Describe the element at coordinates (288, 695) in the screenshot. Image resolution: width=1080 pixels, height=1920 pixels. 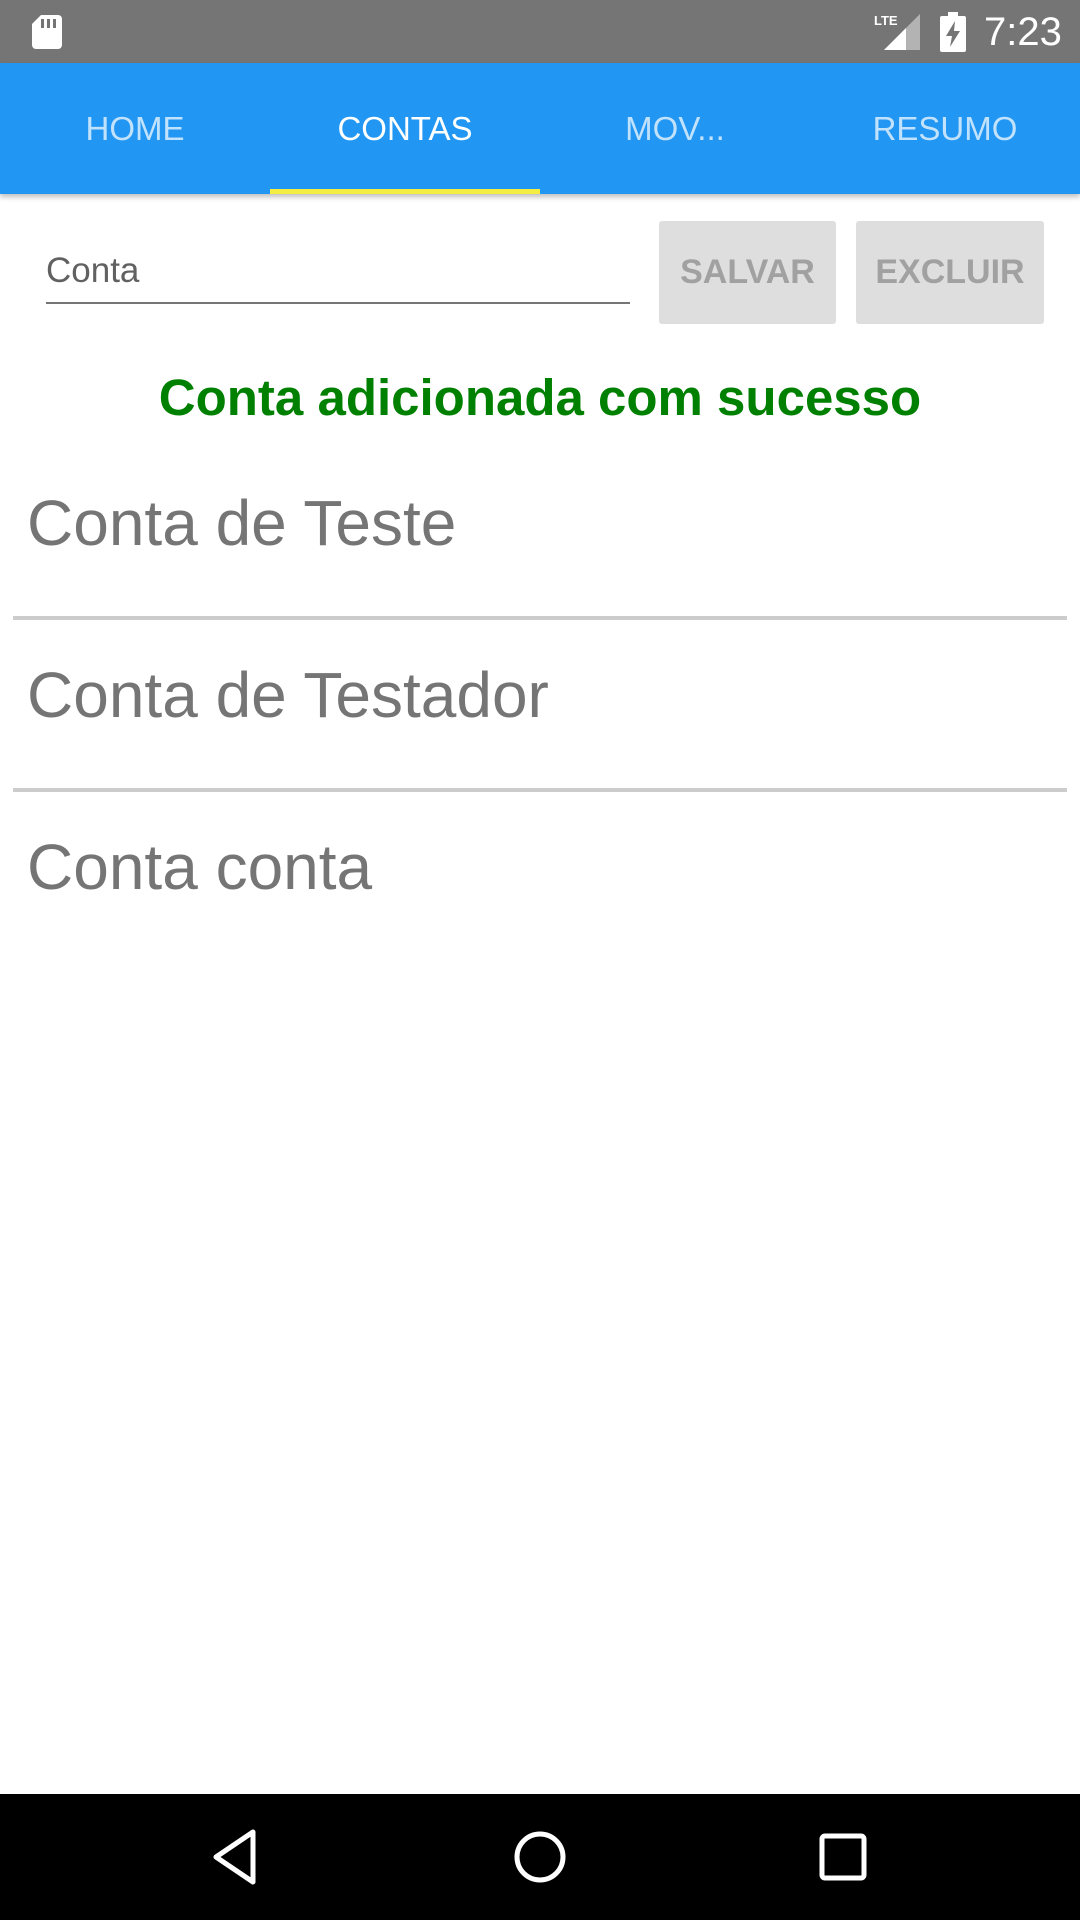
I see `account-name: Conta de Testador` at that location.